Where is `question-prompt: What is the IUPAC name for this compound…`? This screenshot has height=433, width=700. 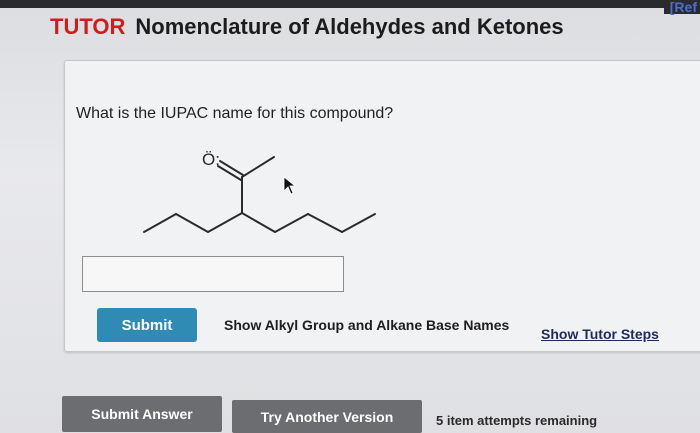
question-prompt: What is the IUPAC name for this compound… is located at coordinates (235, 113).